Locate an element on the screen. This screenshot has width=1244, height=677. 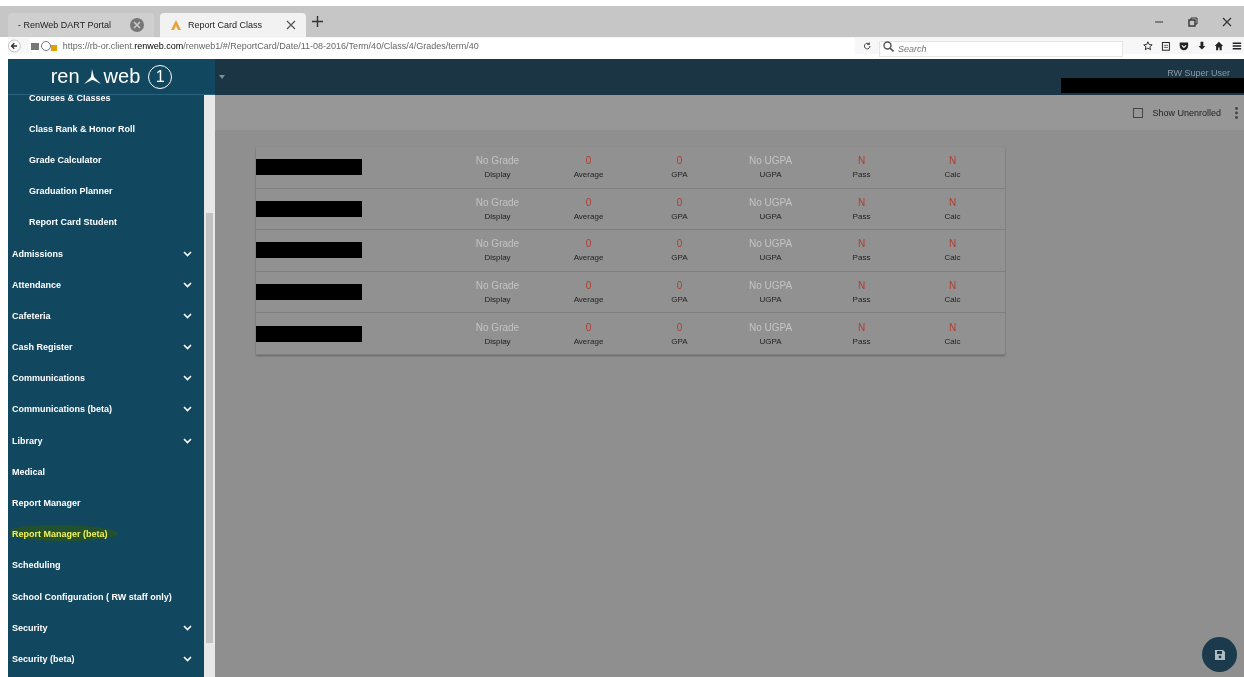
sidebar-item: Security (beta) is located at coordinates (106, 659).